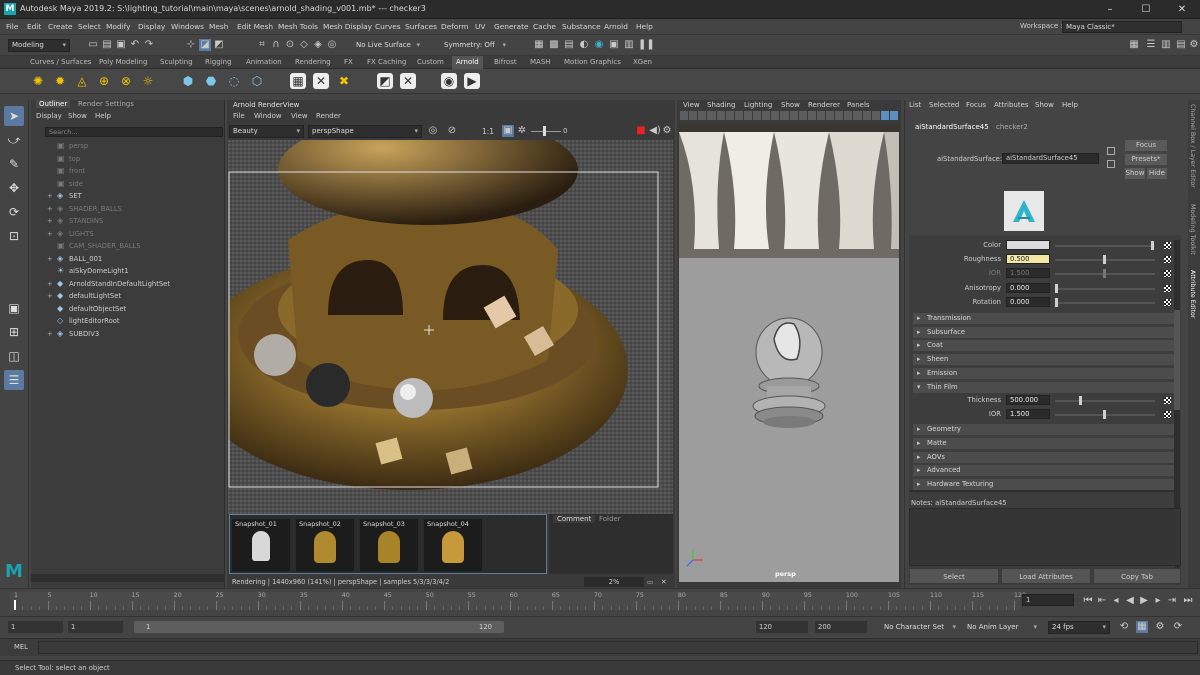  I want to click on input-connection-icon, so click(1111, 151).